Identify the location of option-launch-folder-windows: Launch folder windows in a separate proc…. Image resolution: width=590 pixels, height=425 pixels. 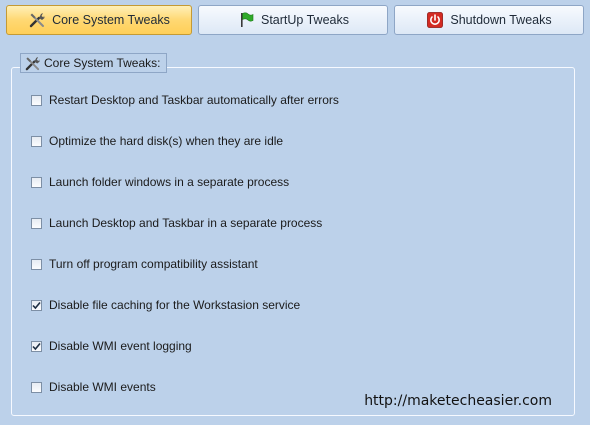
(160, 182).